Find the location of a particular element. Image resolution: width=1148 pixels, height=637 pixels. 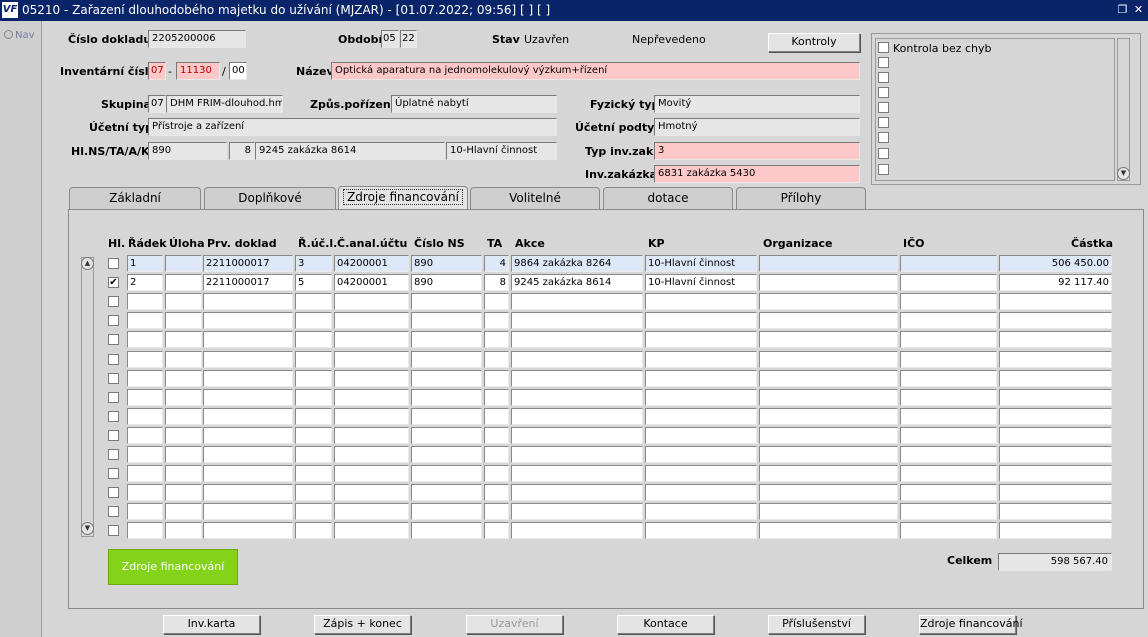

cell-akce: 9864 zakázka 8264 is located at coordinates (577, 263).